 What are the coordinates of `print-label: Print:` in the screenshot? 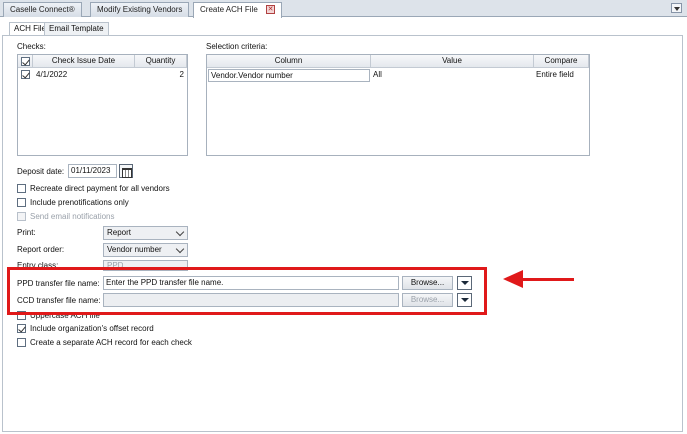 It's located at (26, 232).